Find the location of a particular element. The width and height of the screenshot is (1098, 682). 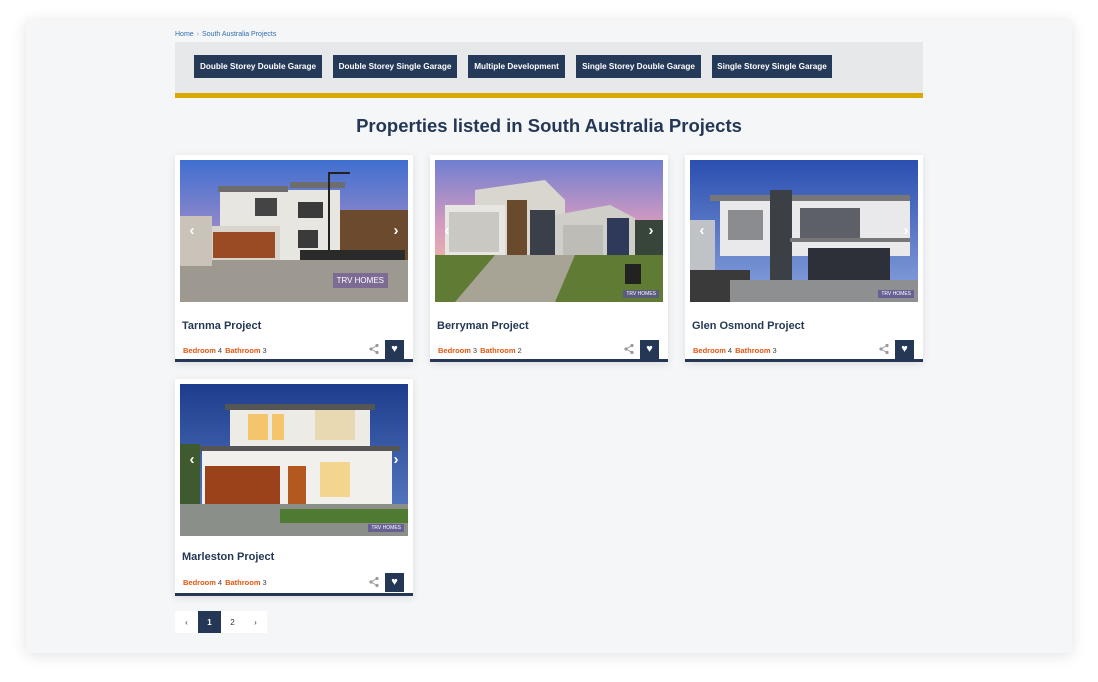

breadcrumb: Home › South Australia Projects is located at coordinates (225, 34).